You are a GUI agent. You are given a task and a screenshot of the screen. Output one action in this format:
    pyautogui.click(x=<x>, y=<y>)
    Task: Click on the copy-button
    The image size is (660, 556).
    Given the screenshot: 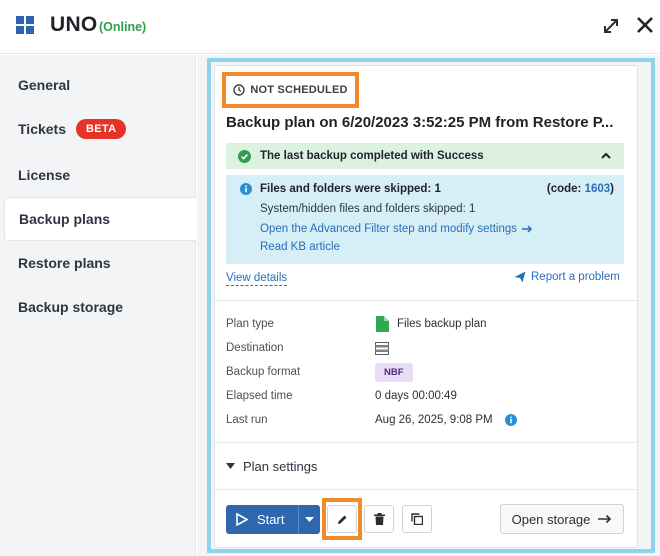 What is the action you would take?
    pyautogui.click(x=417, y=519)
    